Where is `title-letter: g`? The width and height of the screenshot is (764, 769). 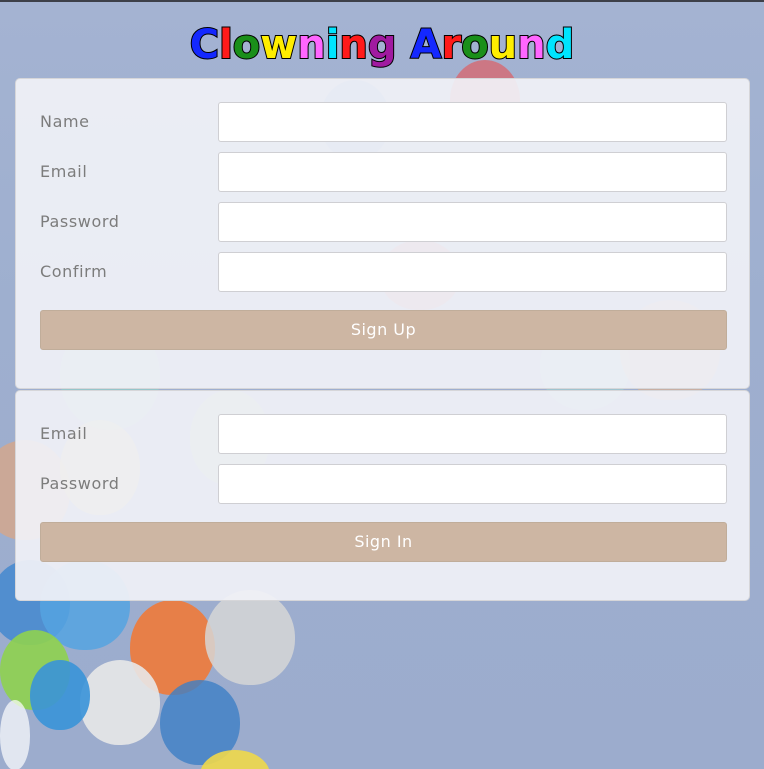
title-letter: g is located at coordinates (382, 45).